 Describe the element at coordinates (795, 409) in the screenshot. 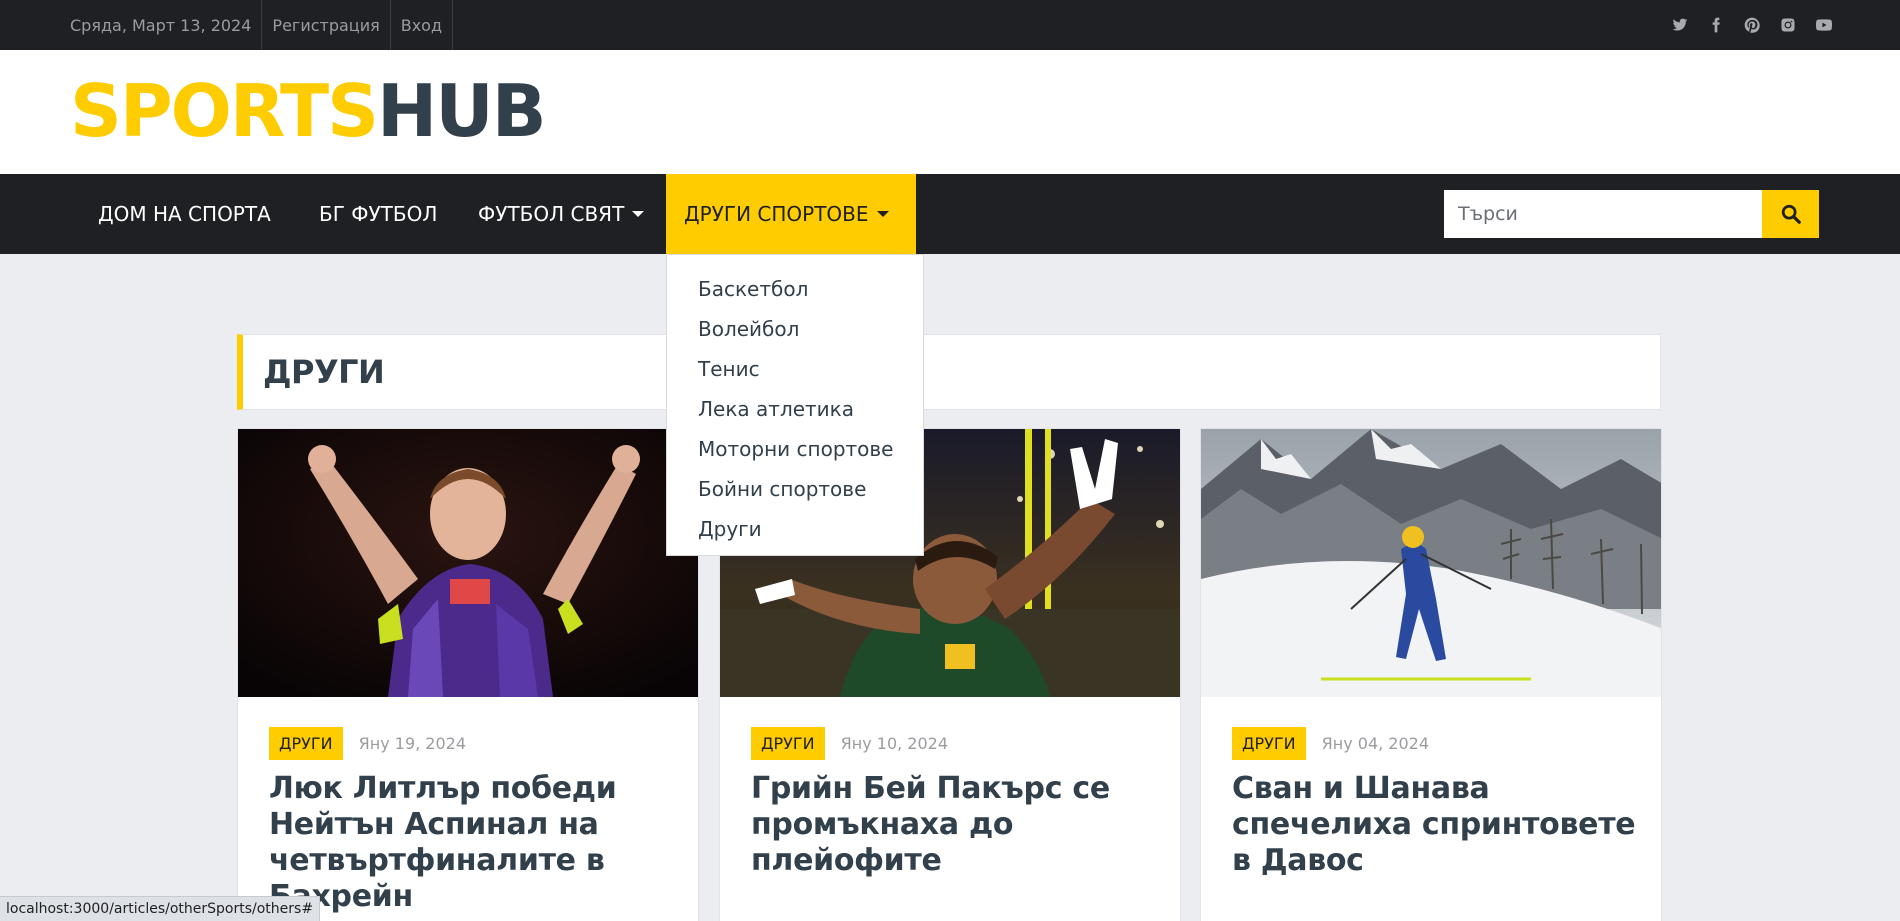

I see `dropdown-item-athletics: Лека атлетика` at that location.